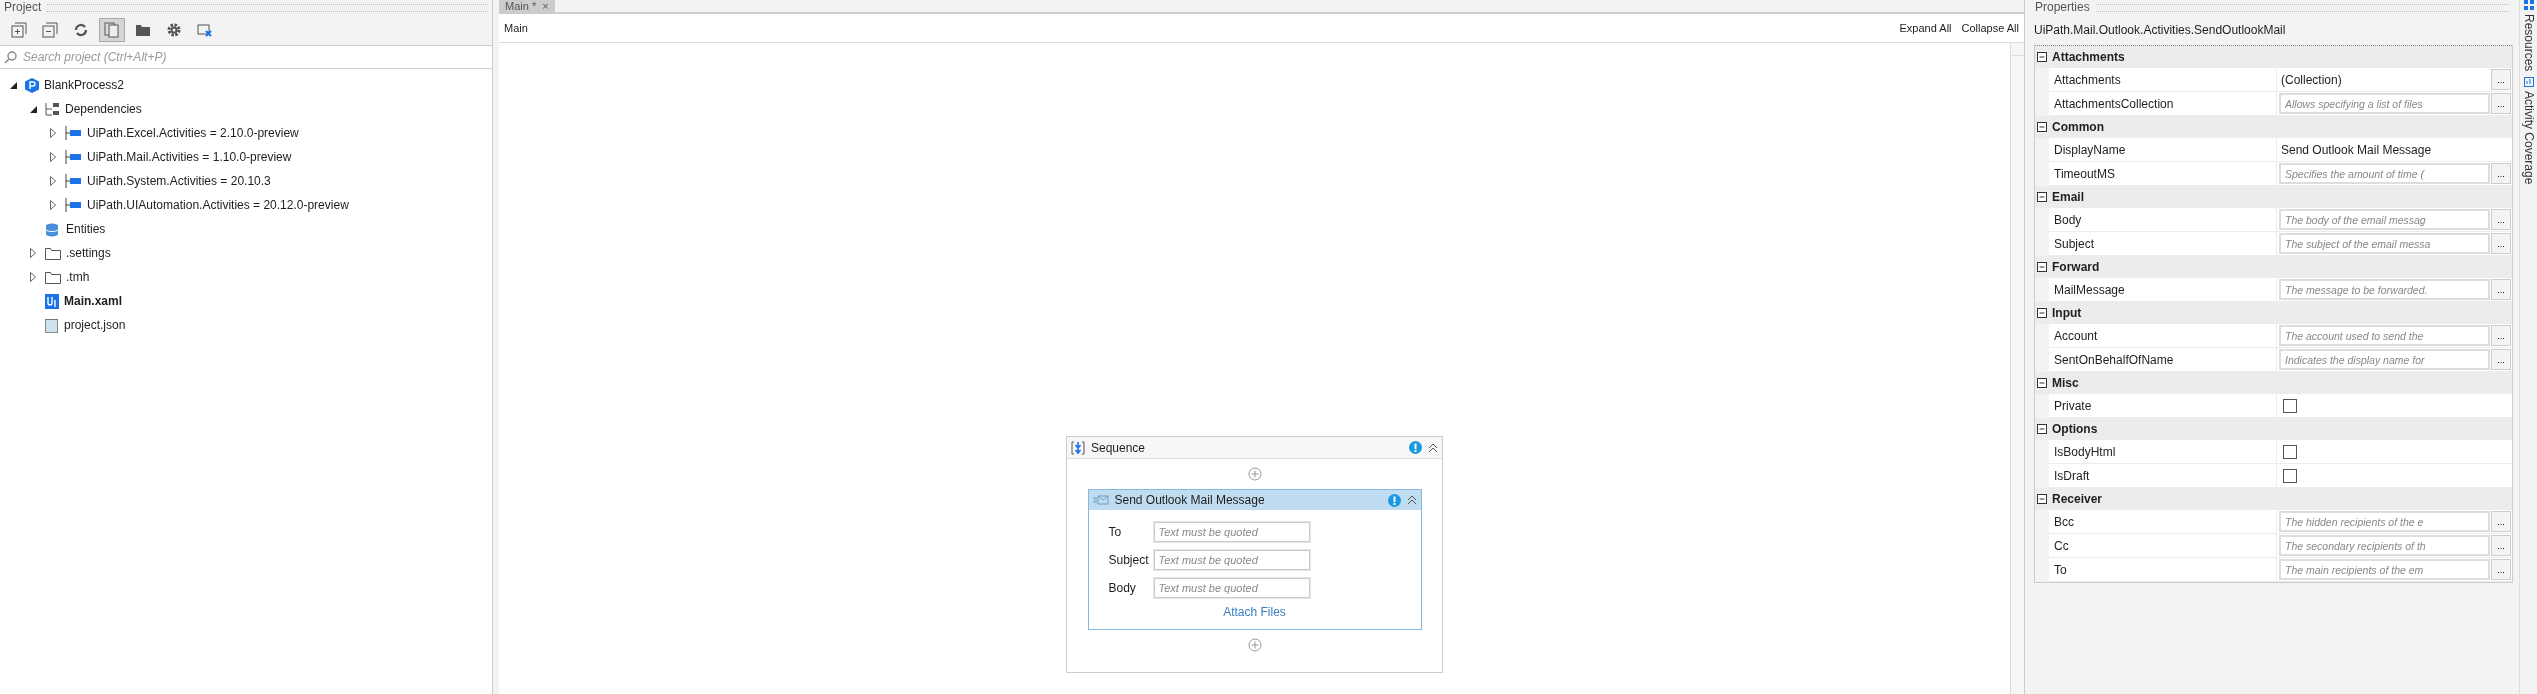 This screenshot has width=2537, height=694. Describe the element at coordinates (2076, 267) in the screenshot. I see `category-header: Forward` at that location.